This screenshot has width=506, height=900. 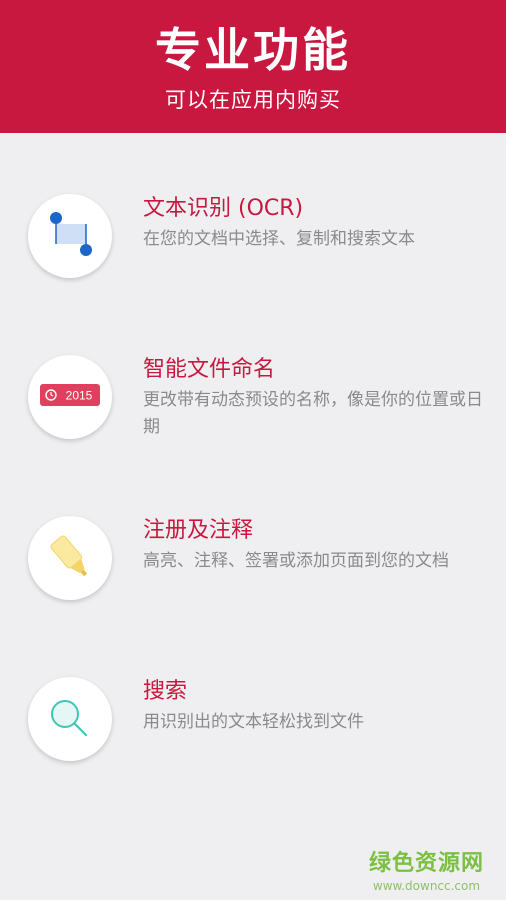 I want to click on feature-annotate: 注册及注释 高亮、注释、签署或添加页面到您的文档, so click(x=253, y=566).